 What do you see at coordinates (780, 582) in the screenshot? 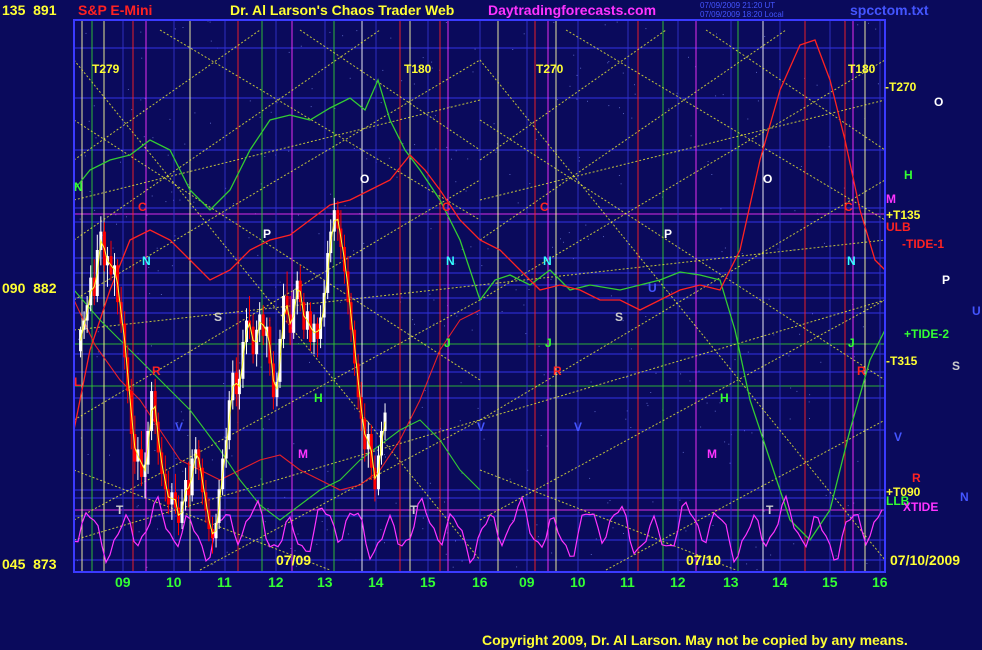
I see `x-tick-label: 14` at bounding box center [780, 582].